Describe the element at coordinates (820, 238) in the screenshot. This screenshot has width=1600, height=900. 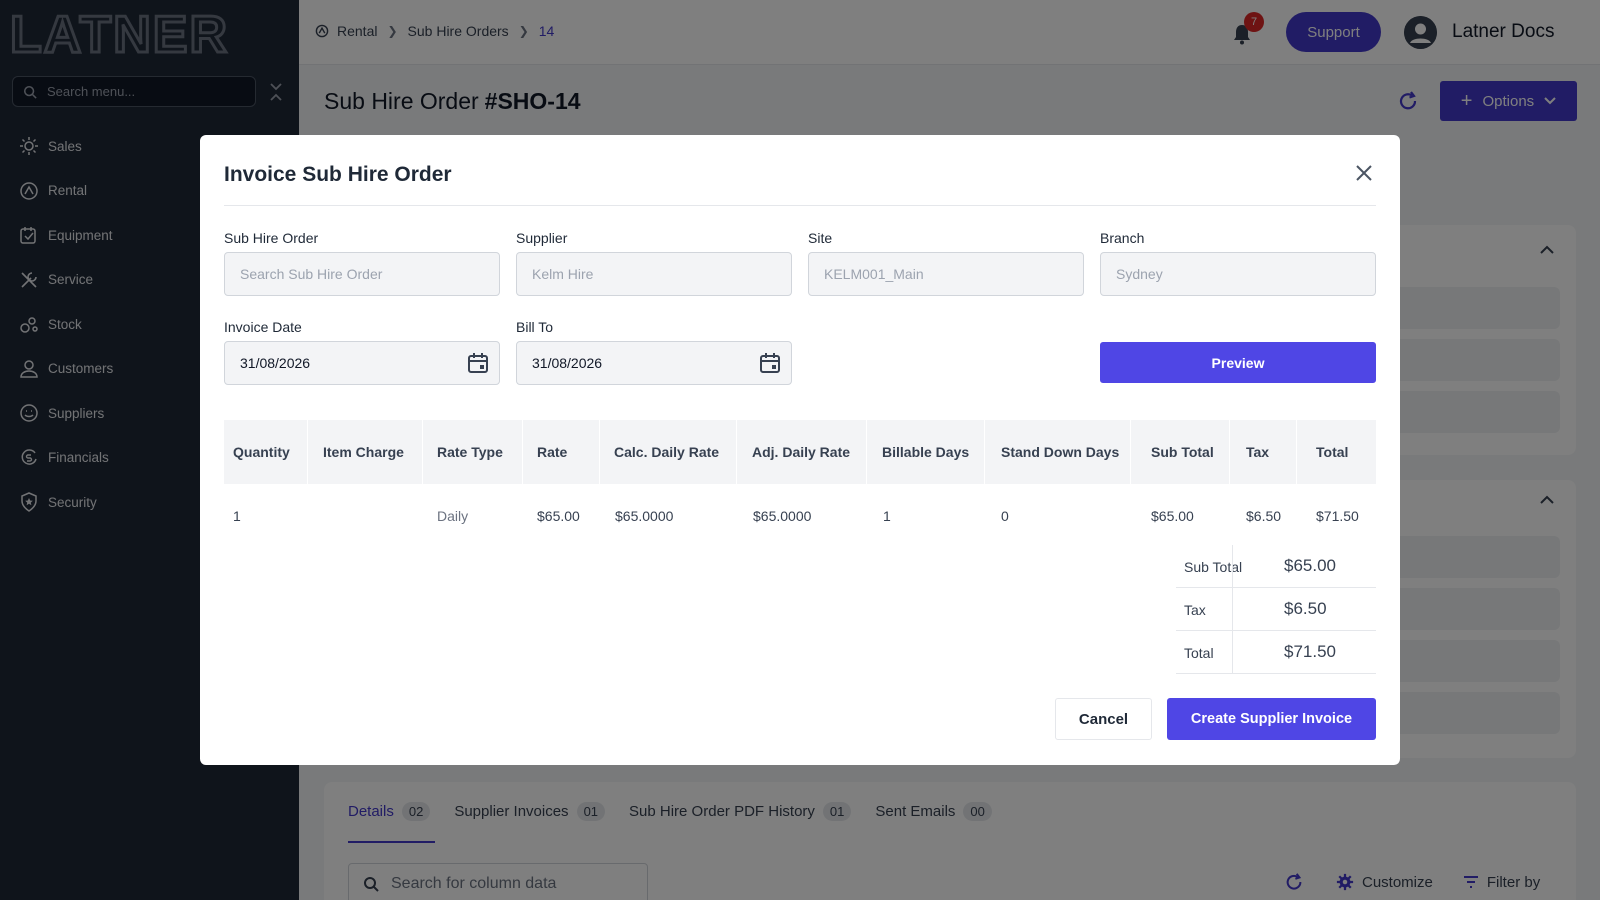
I see `site-label: Site` at that location.